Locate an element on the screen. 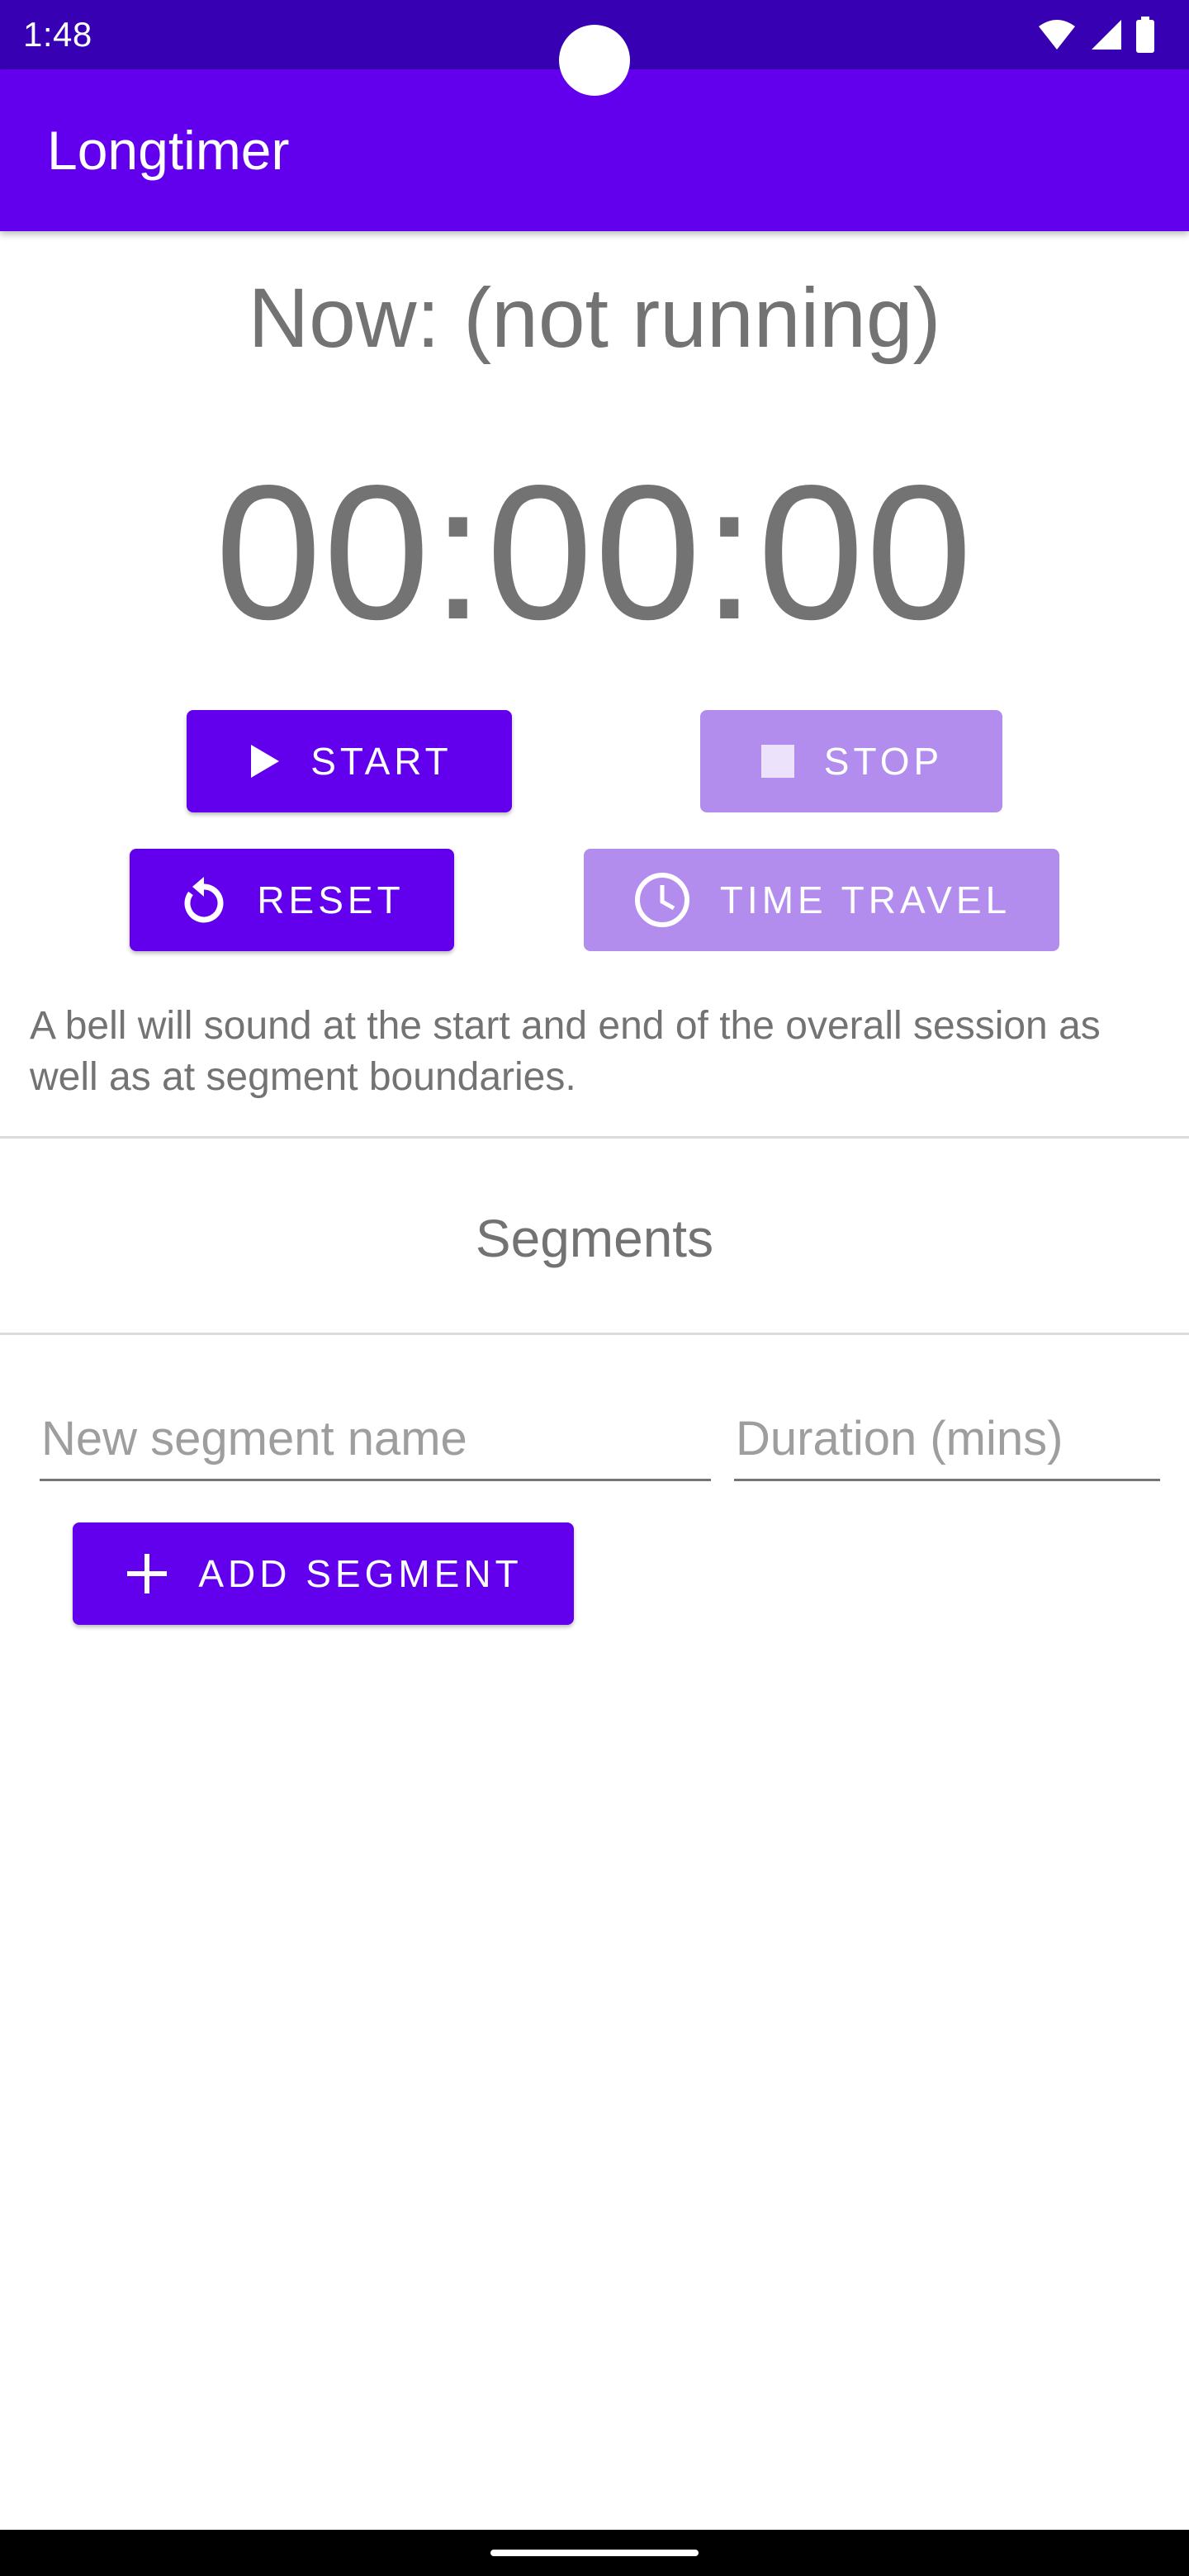  battery-icon is located at coordinates (1145, 35).